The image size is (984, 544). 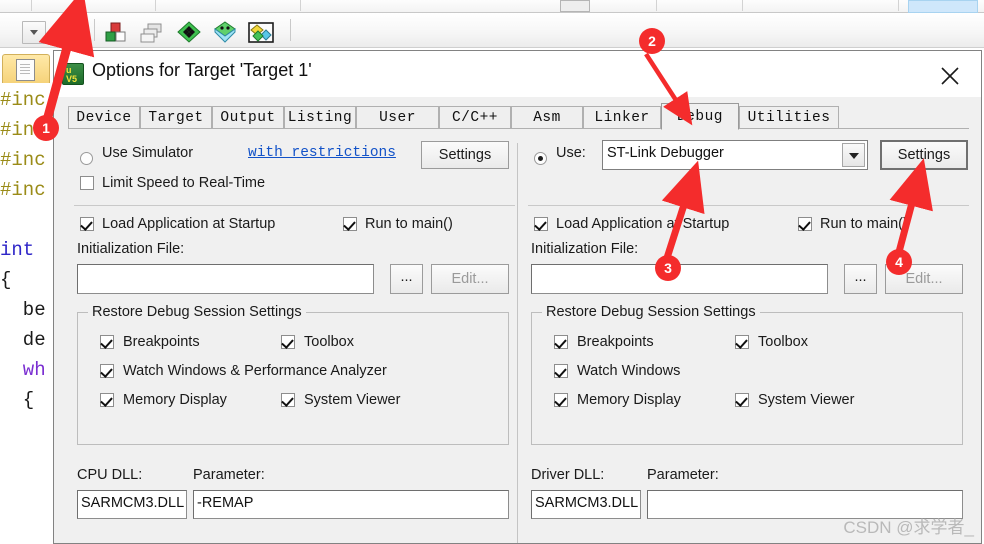 I want to click on memory-display-checkbox, so click(x=107, y=400).